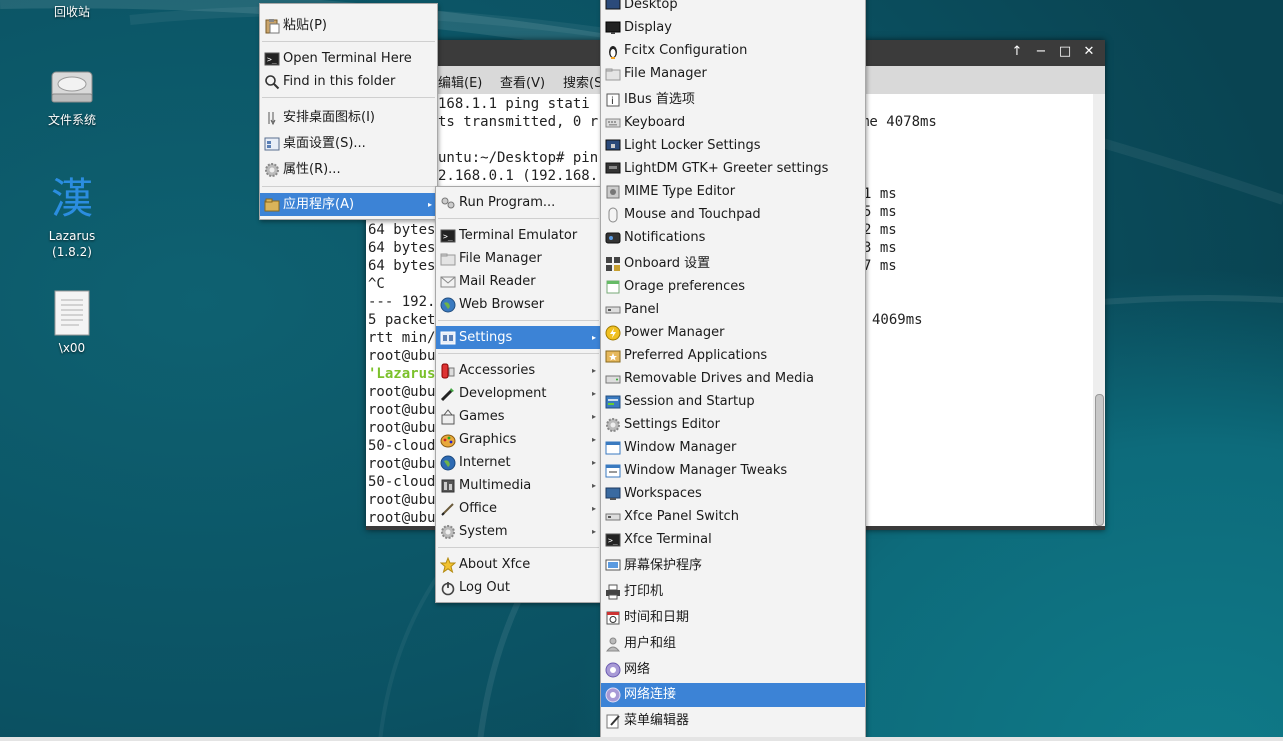 This screenshot has width=1283, height=741. I want to click on menu-item-settings: Settings ▸, so click(518, 337).